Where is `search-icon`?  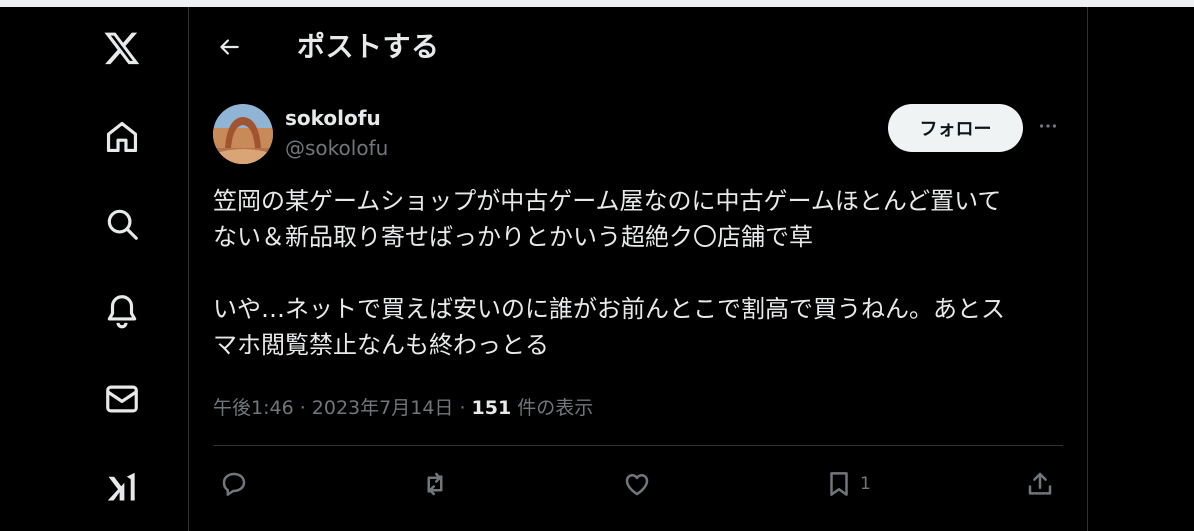 search-icon is located at coordinates (122, 224).